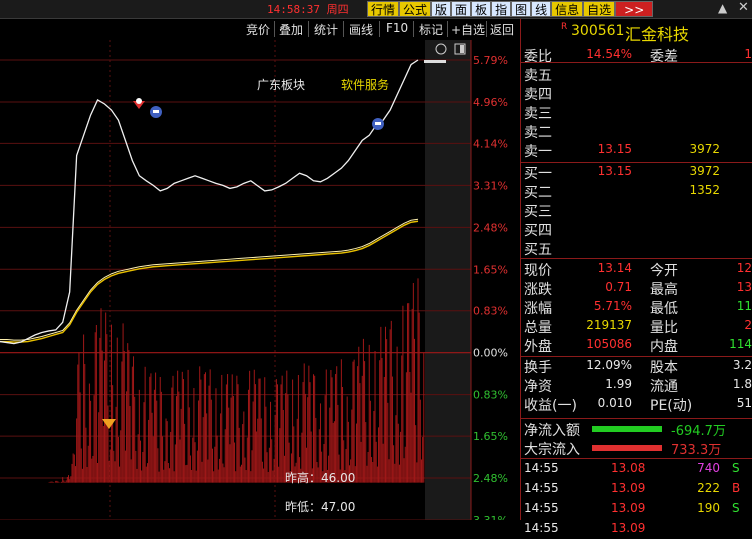 The image size is (752, 539). I want to click on tick-price: 13.08, so click(628, 468).